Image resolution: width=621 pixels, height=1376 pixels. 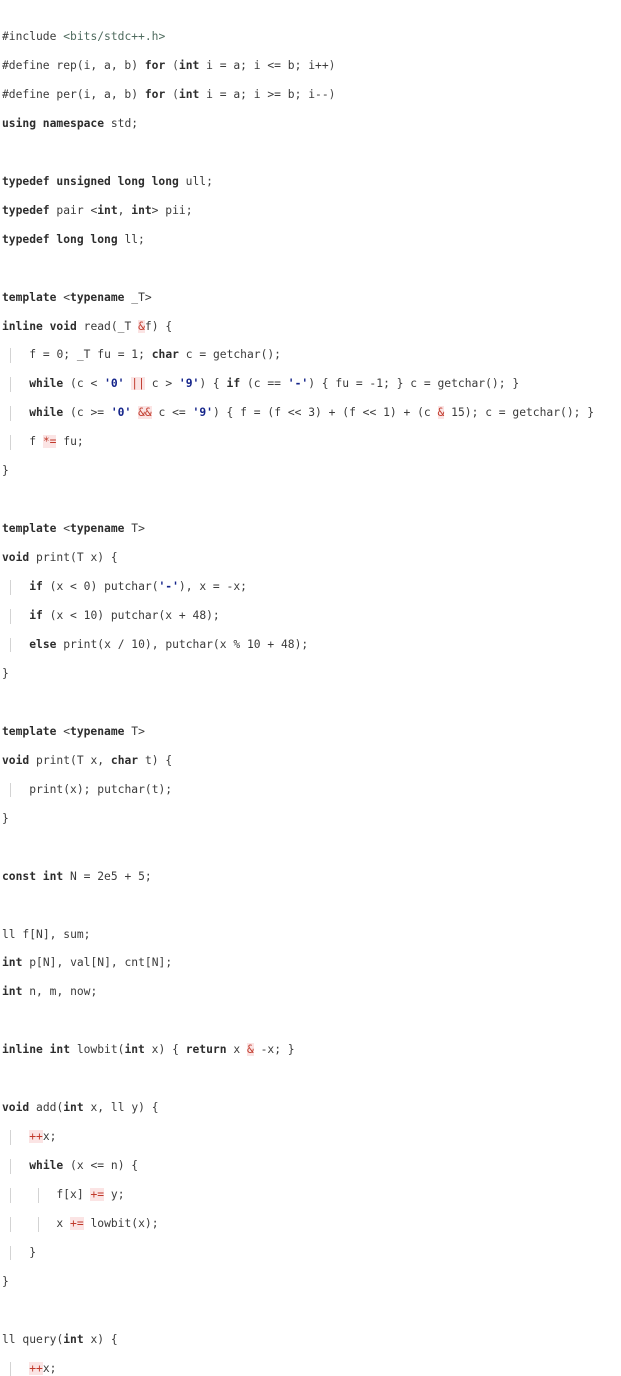 What do you see at coordinates (77, 297) in the screenshot?
I see `code-line: template <typename _T>` at bounding box center [77, 297].